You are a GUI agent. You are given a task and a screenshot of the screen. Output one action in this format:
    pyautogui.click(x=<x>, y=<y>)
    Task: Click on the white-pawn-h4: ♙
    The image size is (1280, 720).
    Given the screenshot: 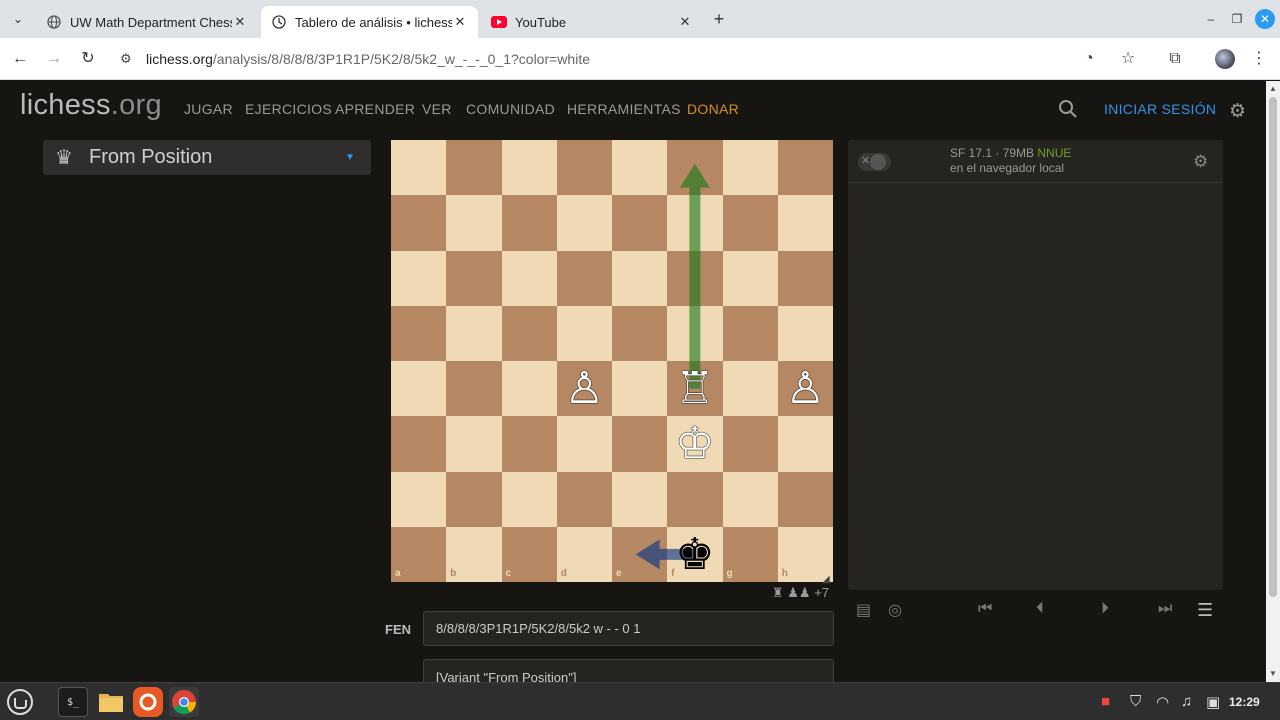 What is the action you would take?
    pyautogui.click(x=805, y=388)
    